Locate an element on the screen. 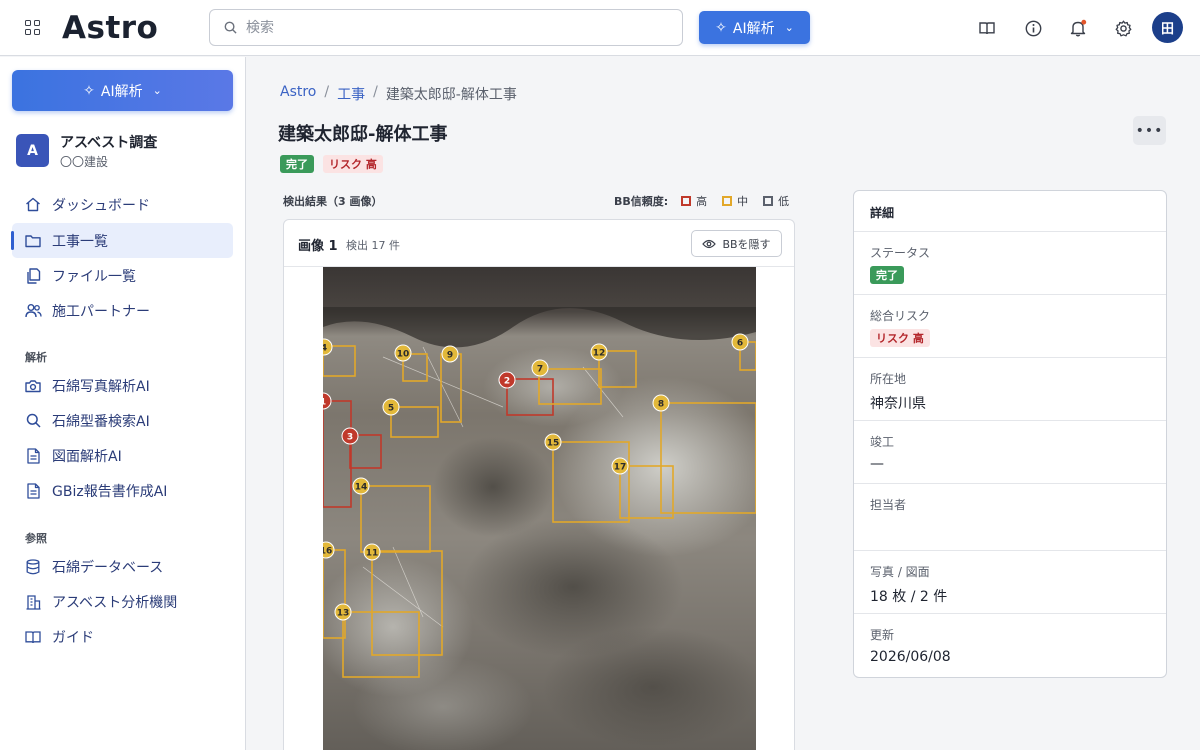 The height and width of the screenshot is (750, 1200). organization-switcher: A アスベスト調査 〇〇建設 is located at coordinates (126, 151).